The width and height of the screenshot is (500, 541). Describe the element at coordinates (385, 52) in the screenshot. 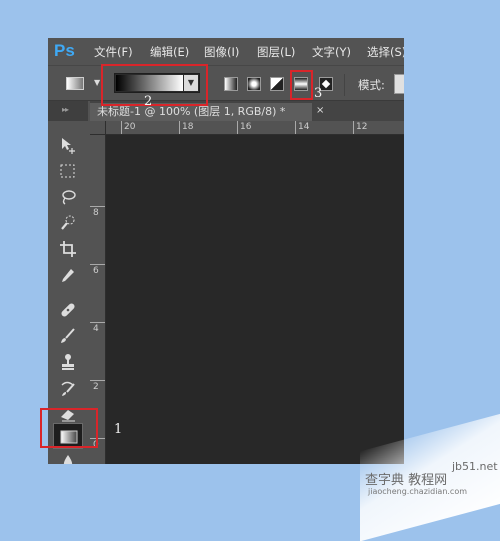

I see `menu-select: 选择(S)` at that location.